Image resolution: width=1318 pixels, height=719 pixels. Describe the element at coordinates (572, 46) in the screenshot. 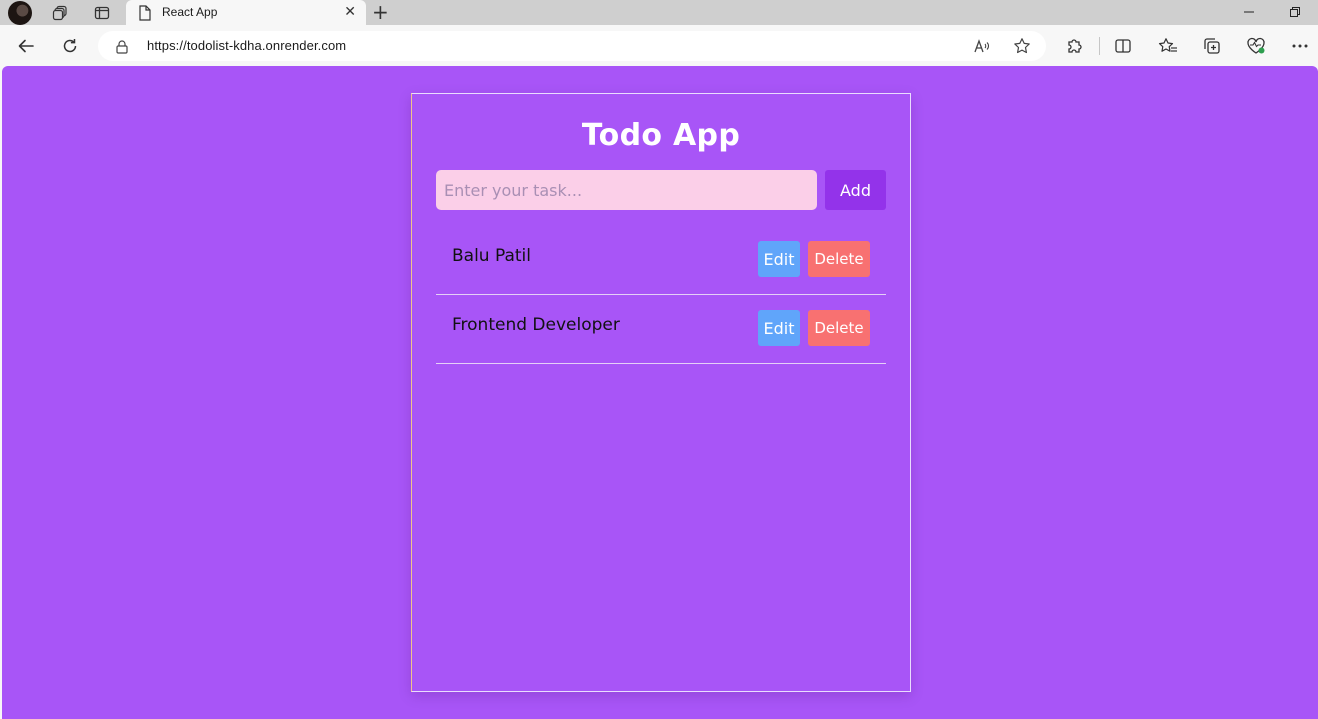

I see `address-bar: https://todolist-kdha.onrender.com` at that location.